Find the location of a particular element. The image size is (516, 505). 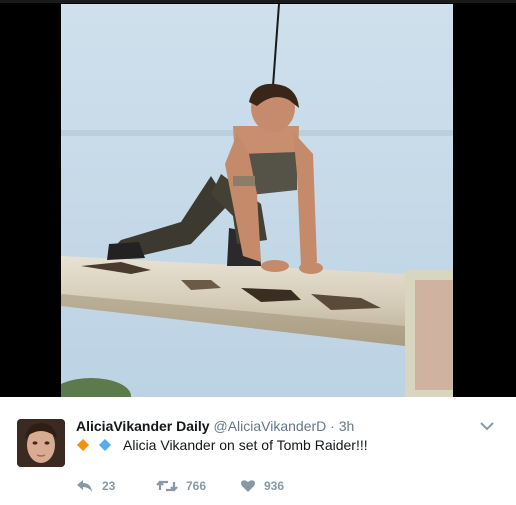

like-button: 936 is located at coordinates (262, 486).